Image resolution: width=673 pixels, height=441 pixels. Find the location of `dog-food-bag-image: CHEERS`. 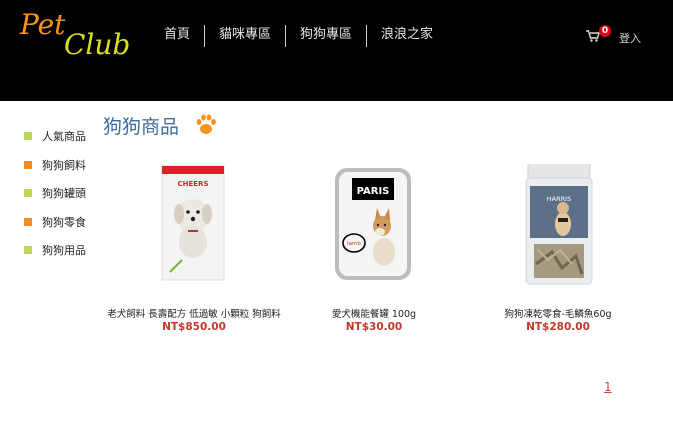

dog-food-bag-image: CHEERS is located at coordinates (193, 223).